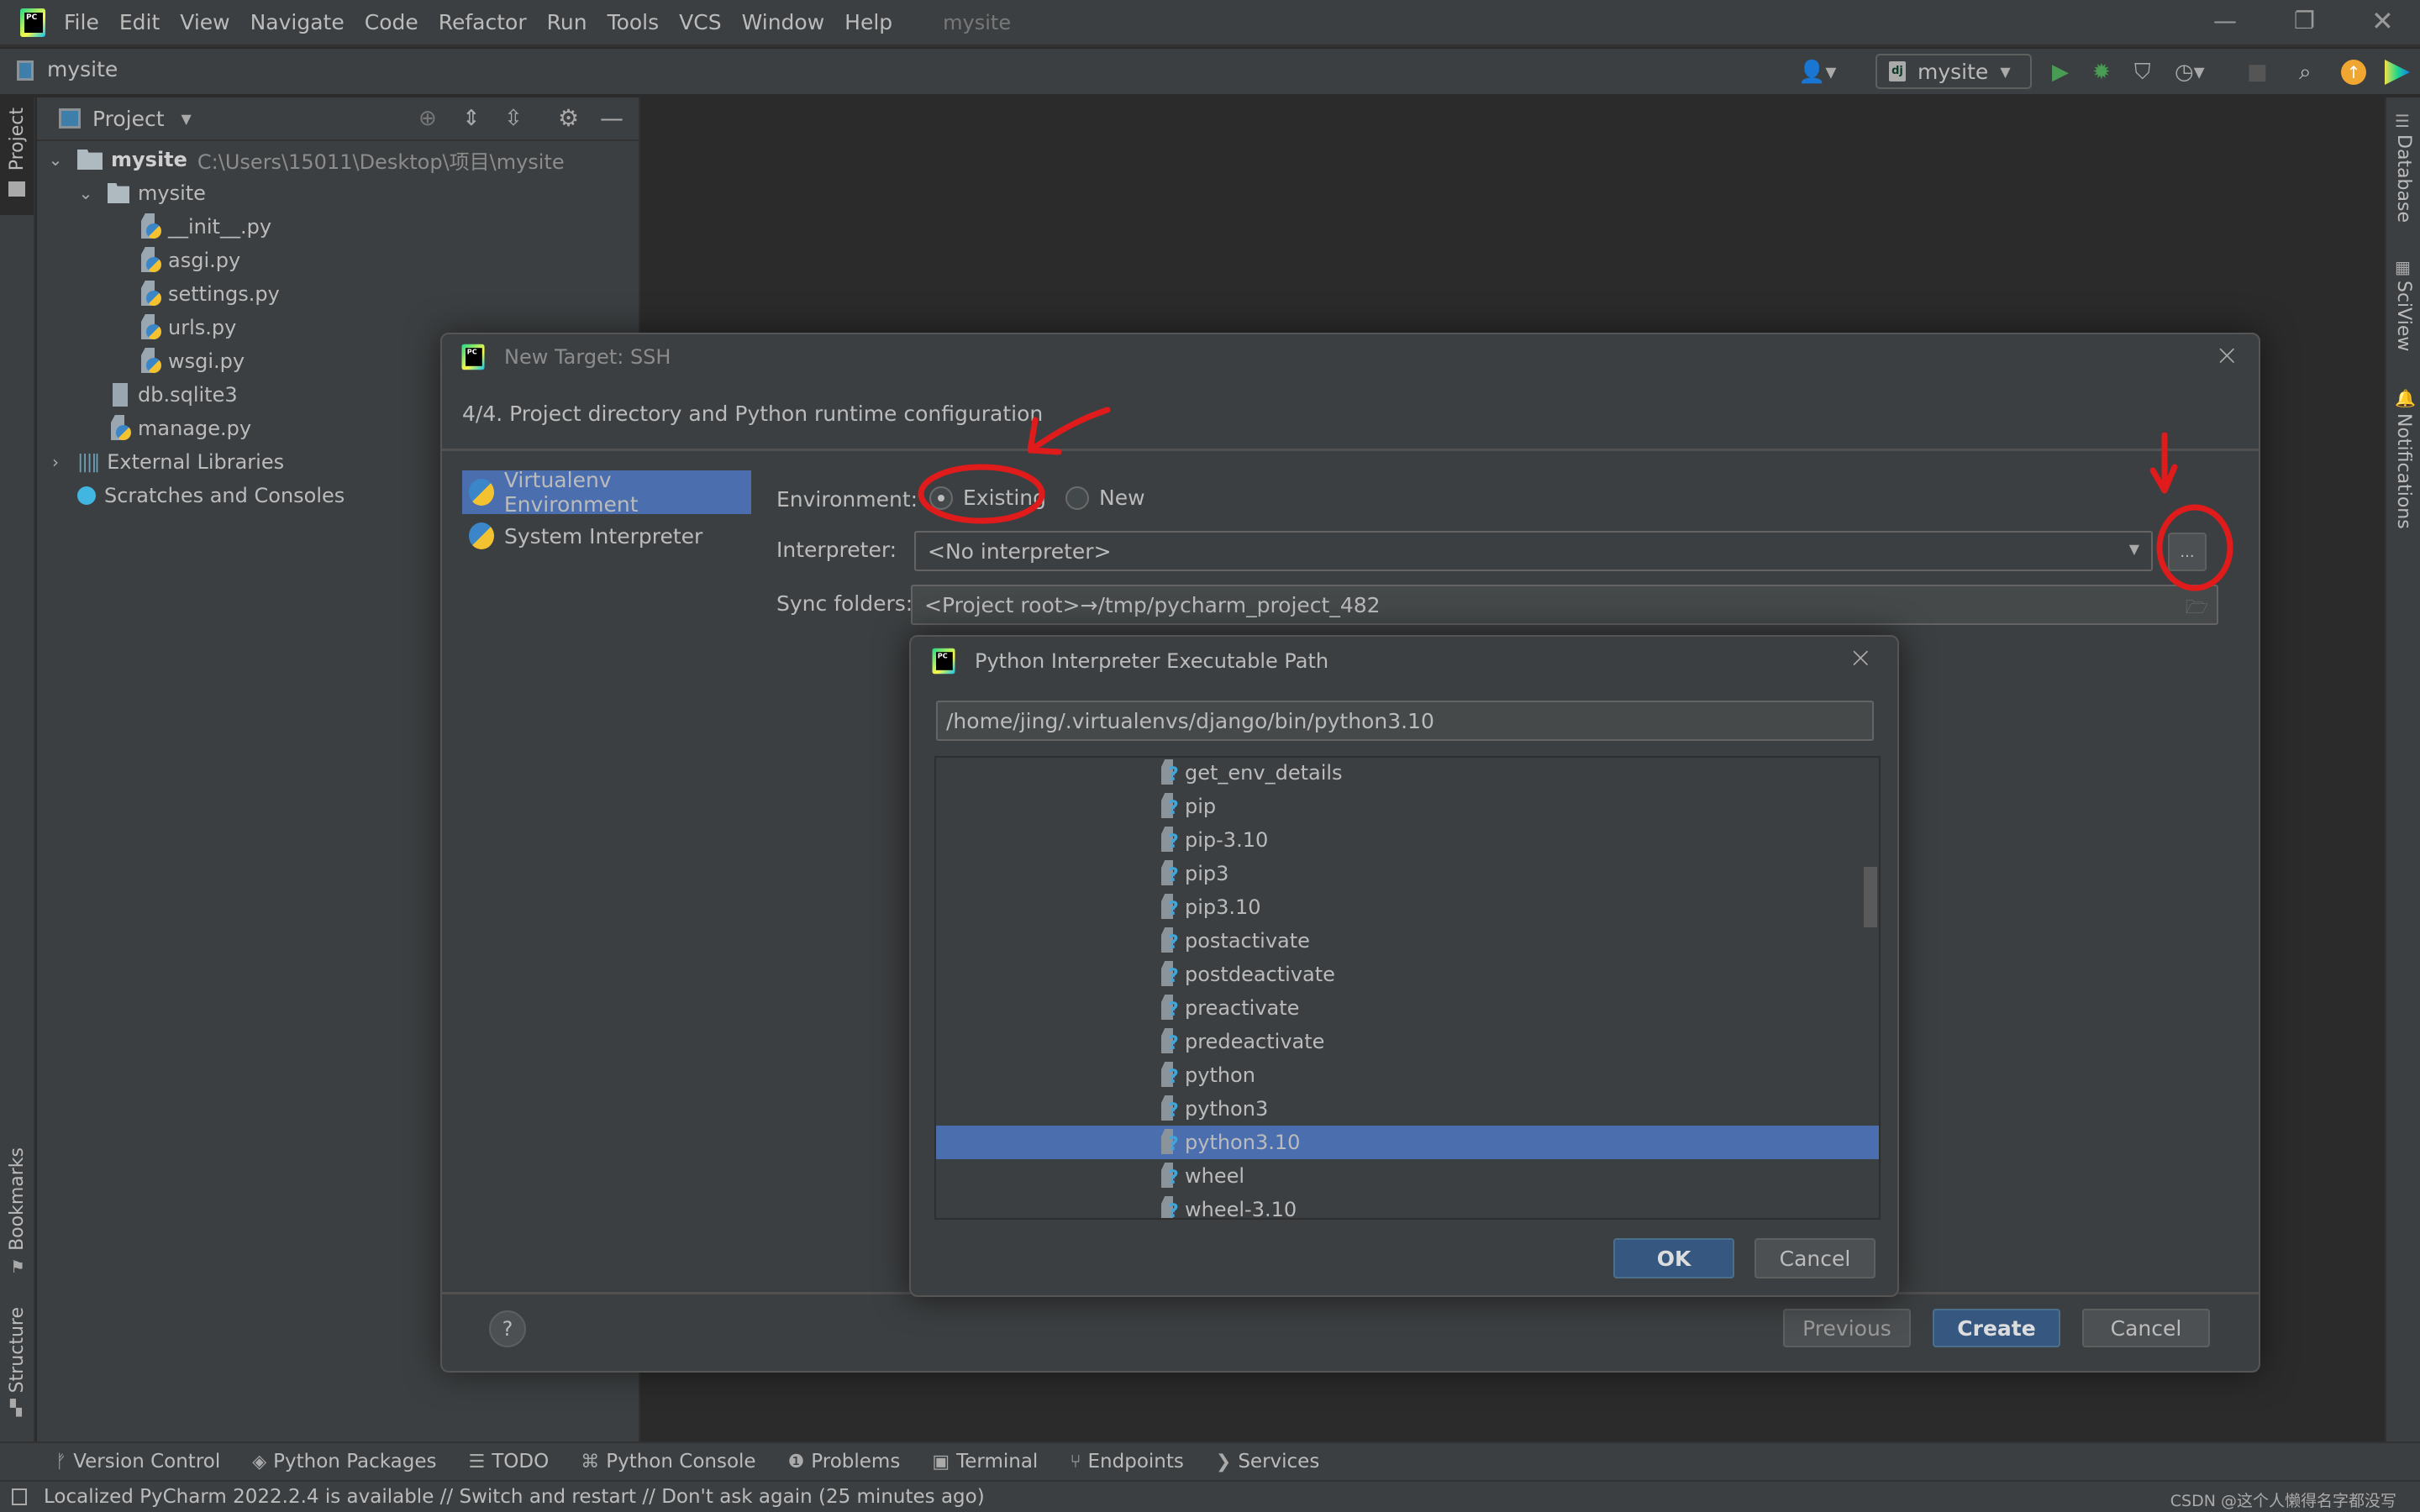 The width and height of the screenshot is (2420, 1512). Describe the element at coordinates (1407, 941) in the screenshot. I see `file-item: postactivate` at that location.